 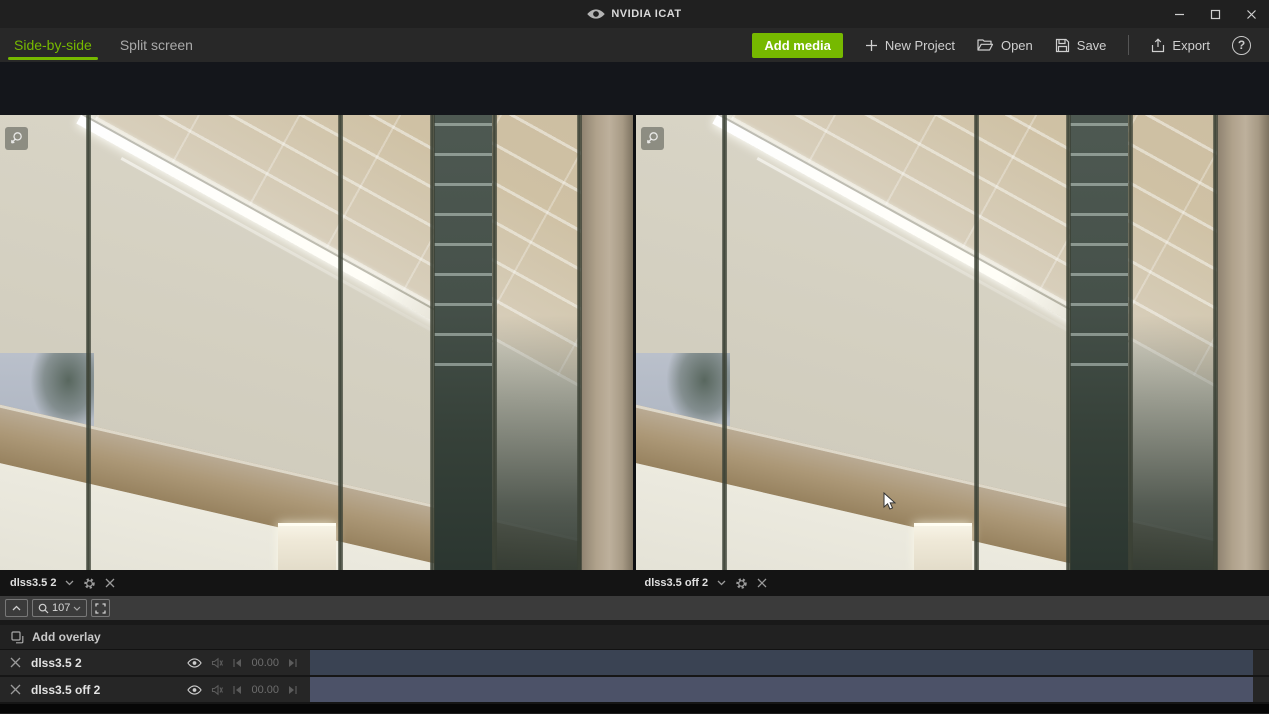 What do you see at coordinates (317, 583) in the screenshot?
I see `media-label-group-left: dlss3.5 2` at bounding box center [317, 583].